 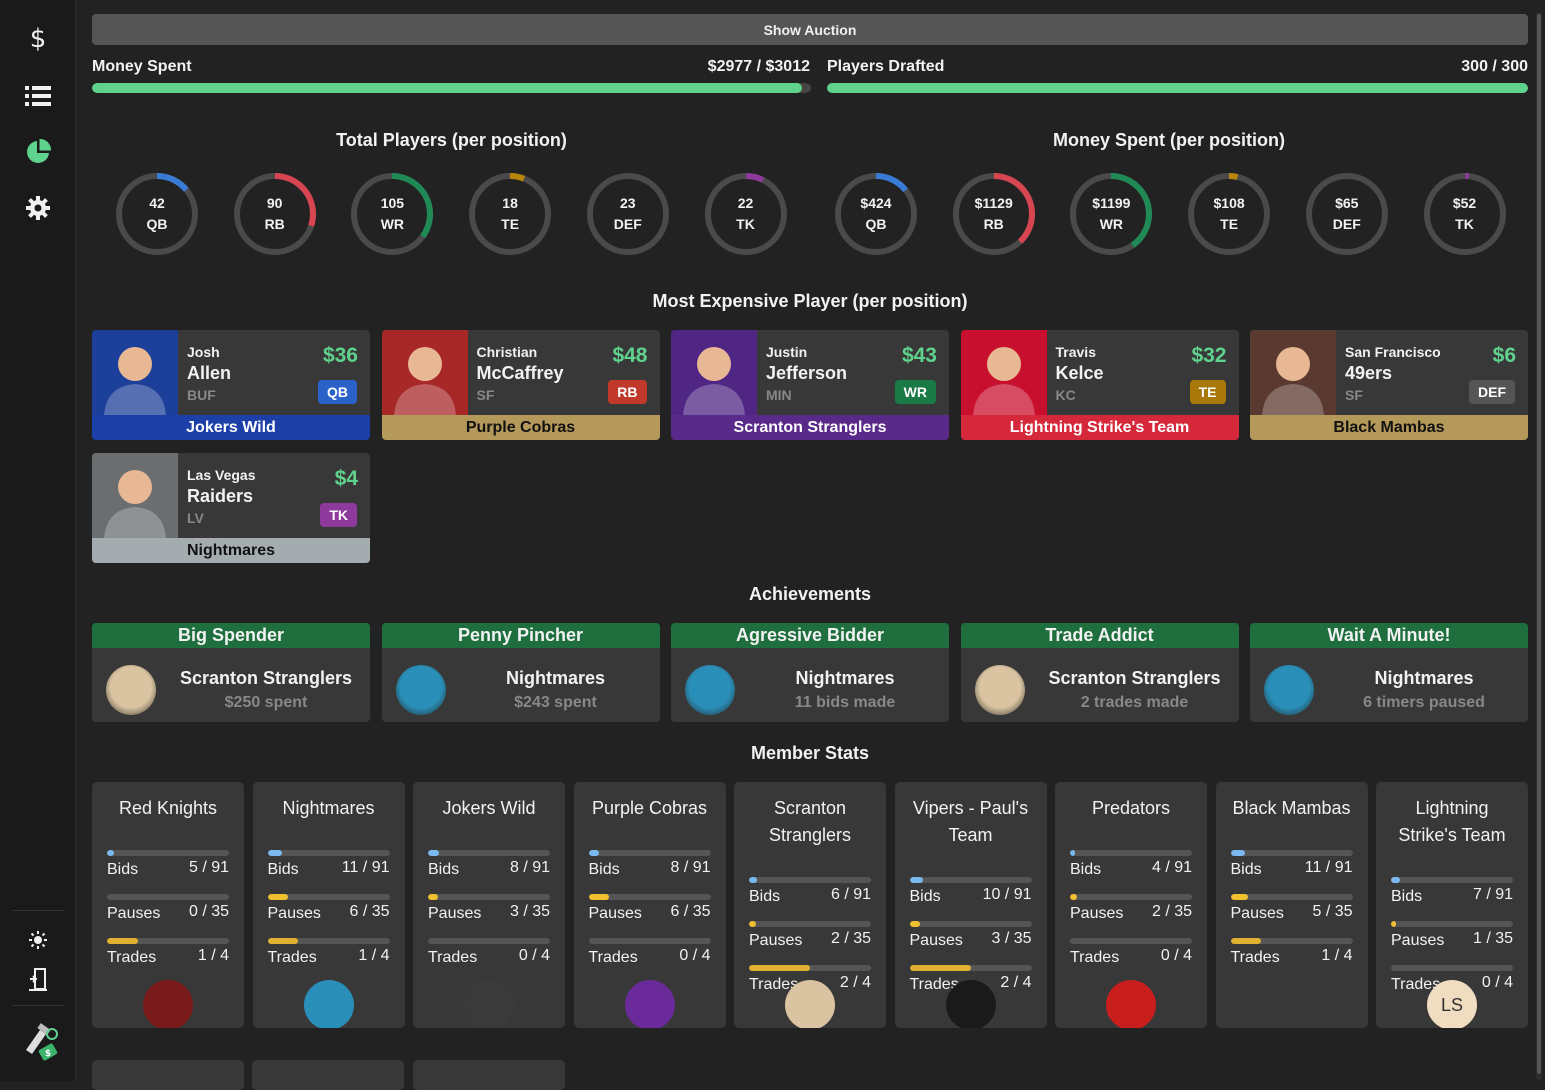 What do you see at coordinates (38, 96) in the screenshot?
I see `list-icon` at bounding box center [38, 96].